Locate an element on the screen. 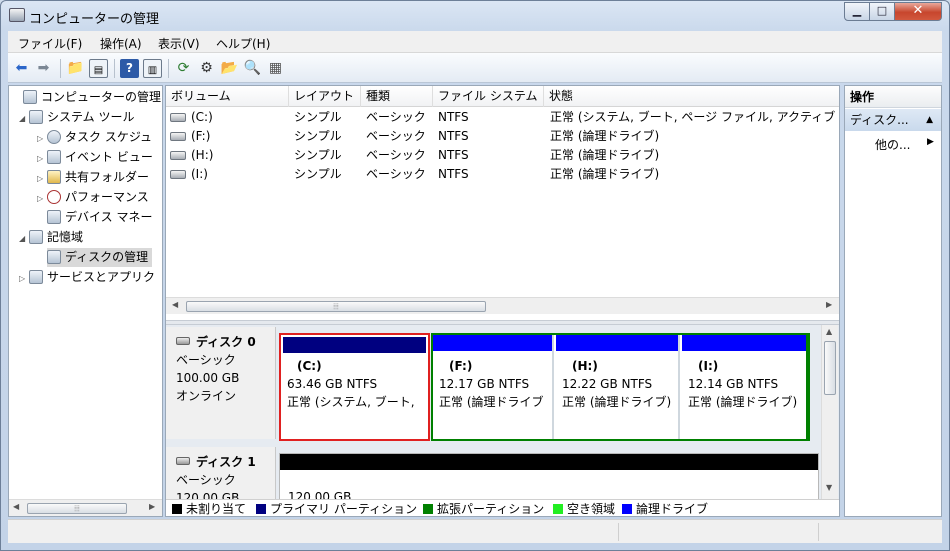  disk-view-vertical-scrollbar: ▲ ▼ is located at coordinates (829, 412).